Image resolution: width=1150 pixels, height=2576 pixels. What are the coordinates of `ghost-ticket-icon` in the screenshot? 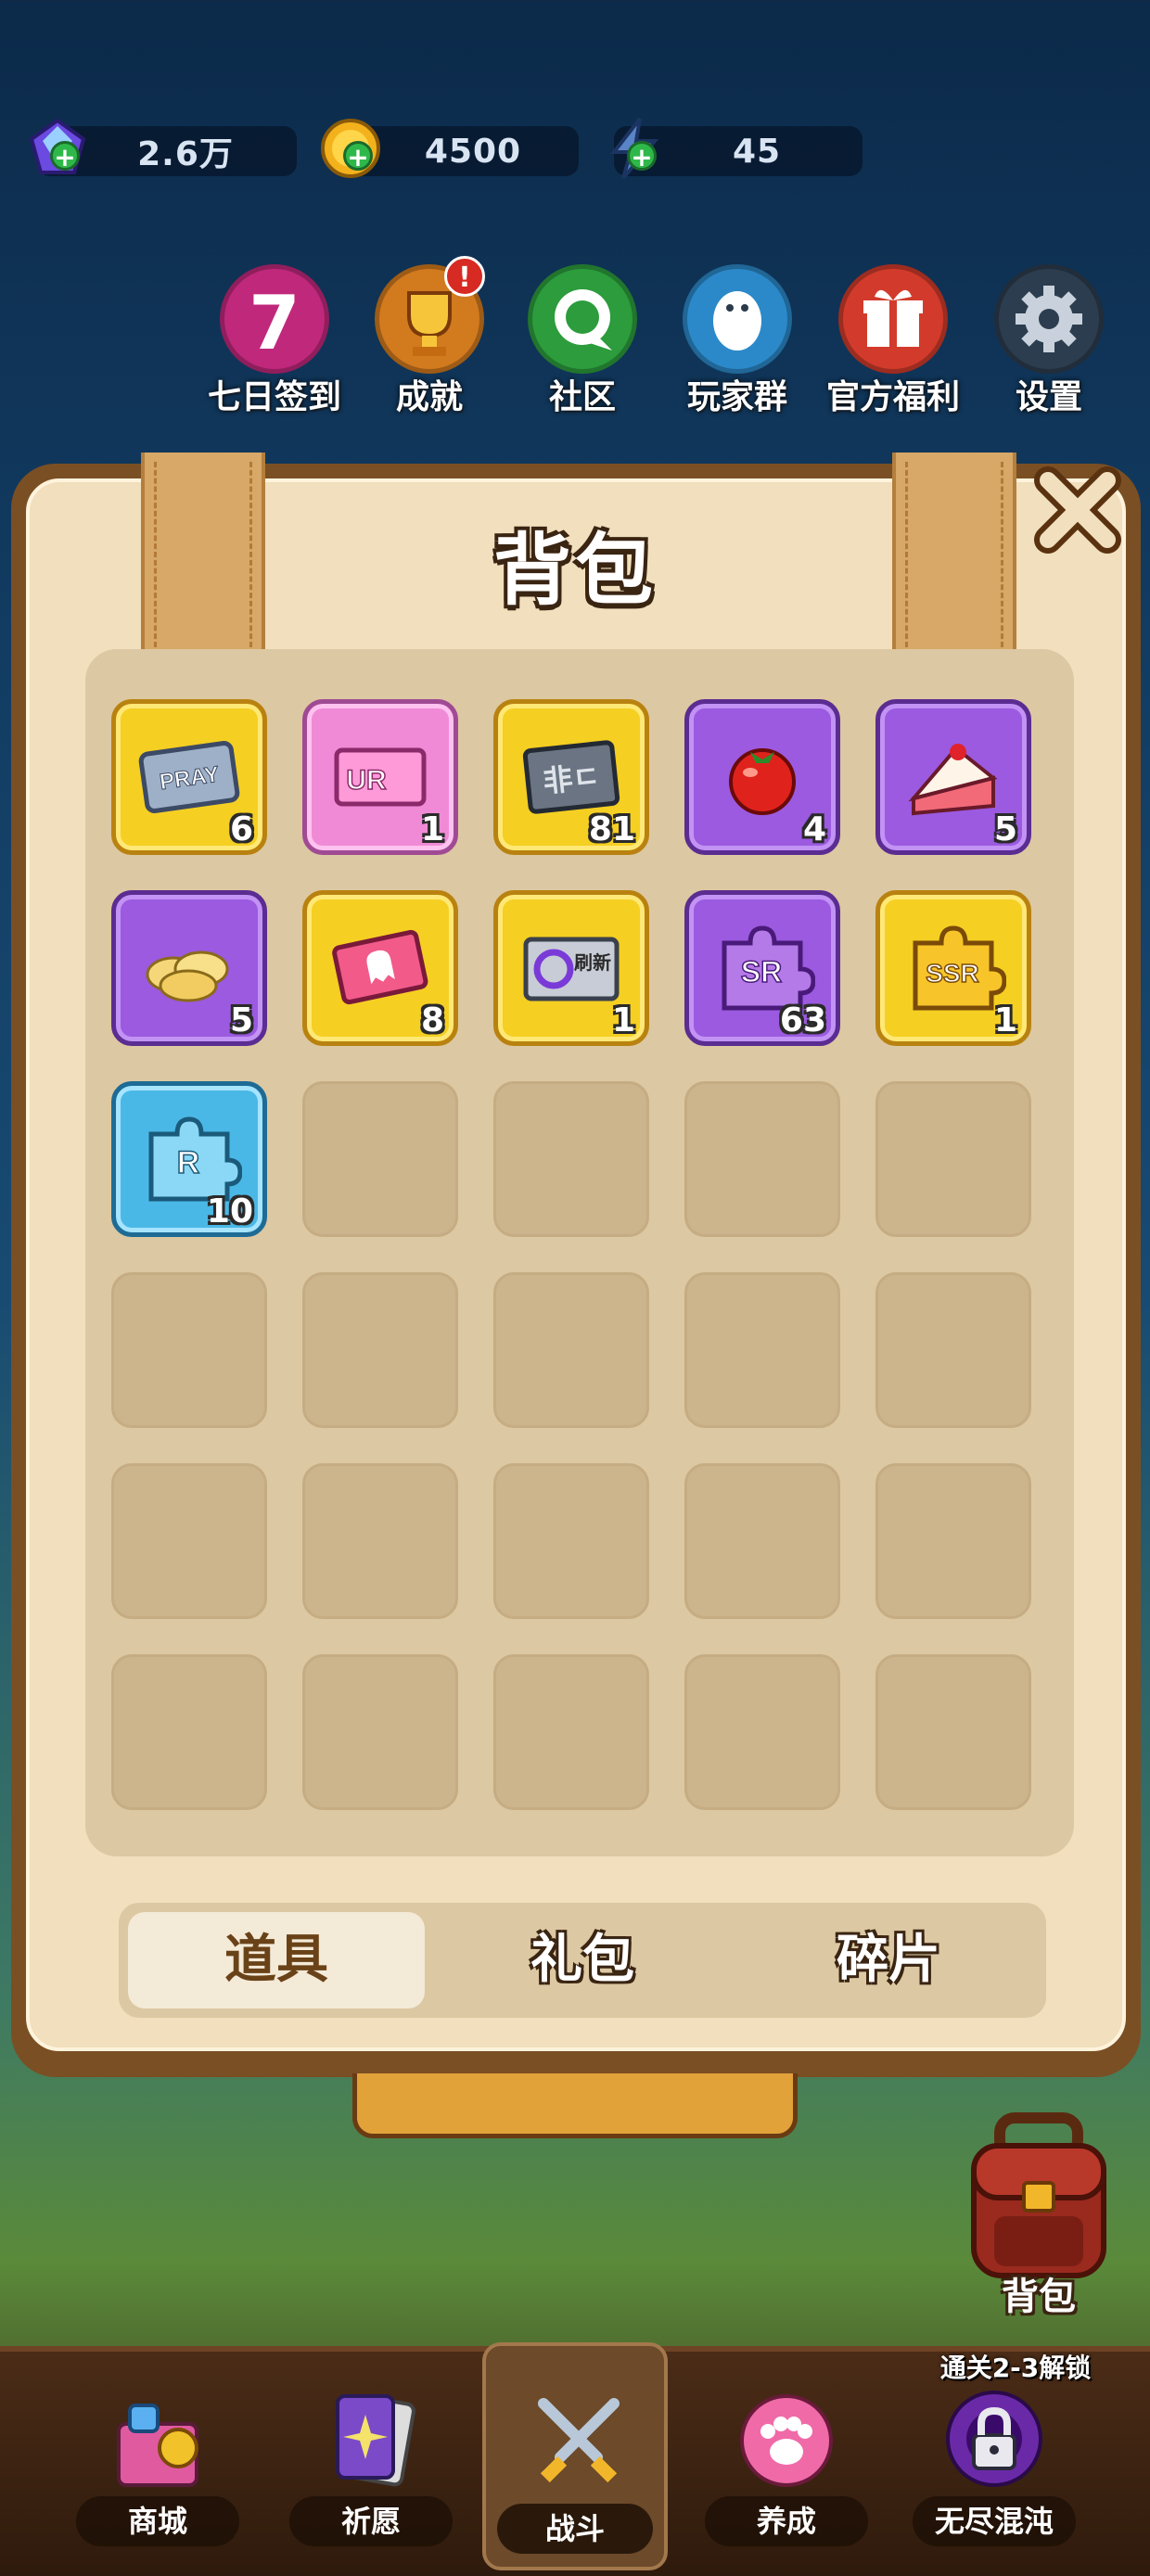 It's located at (380, 967).